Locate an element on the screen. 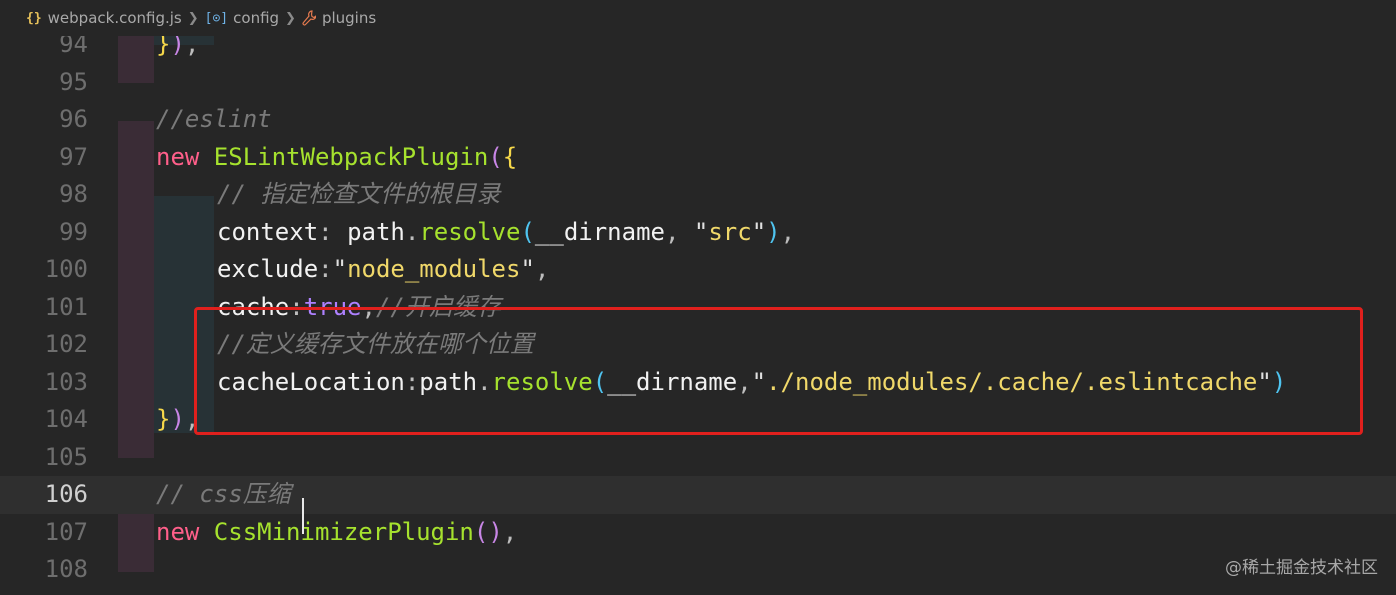  breadcrumb-config: [⊙] config is located at coordinates (242, 18).